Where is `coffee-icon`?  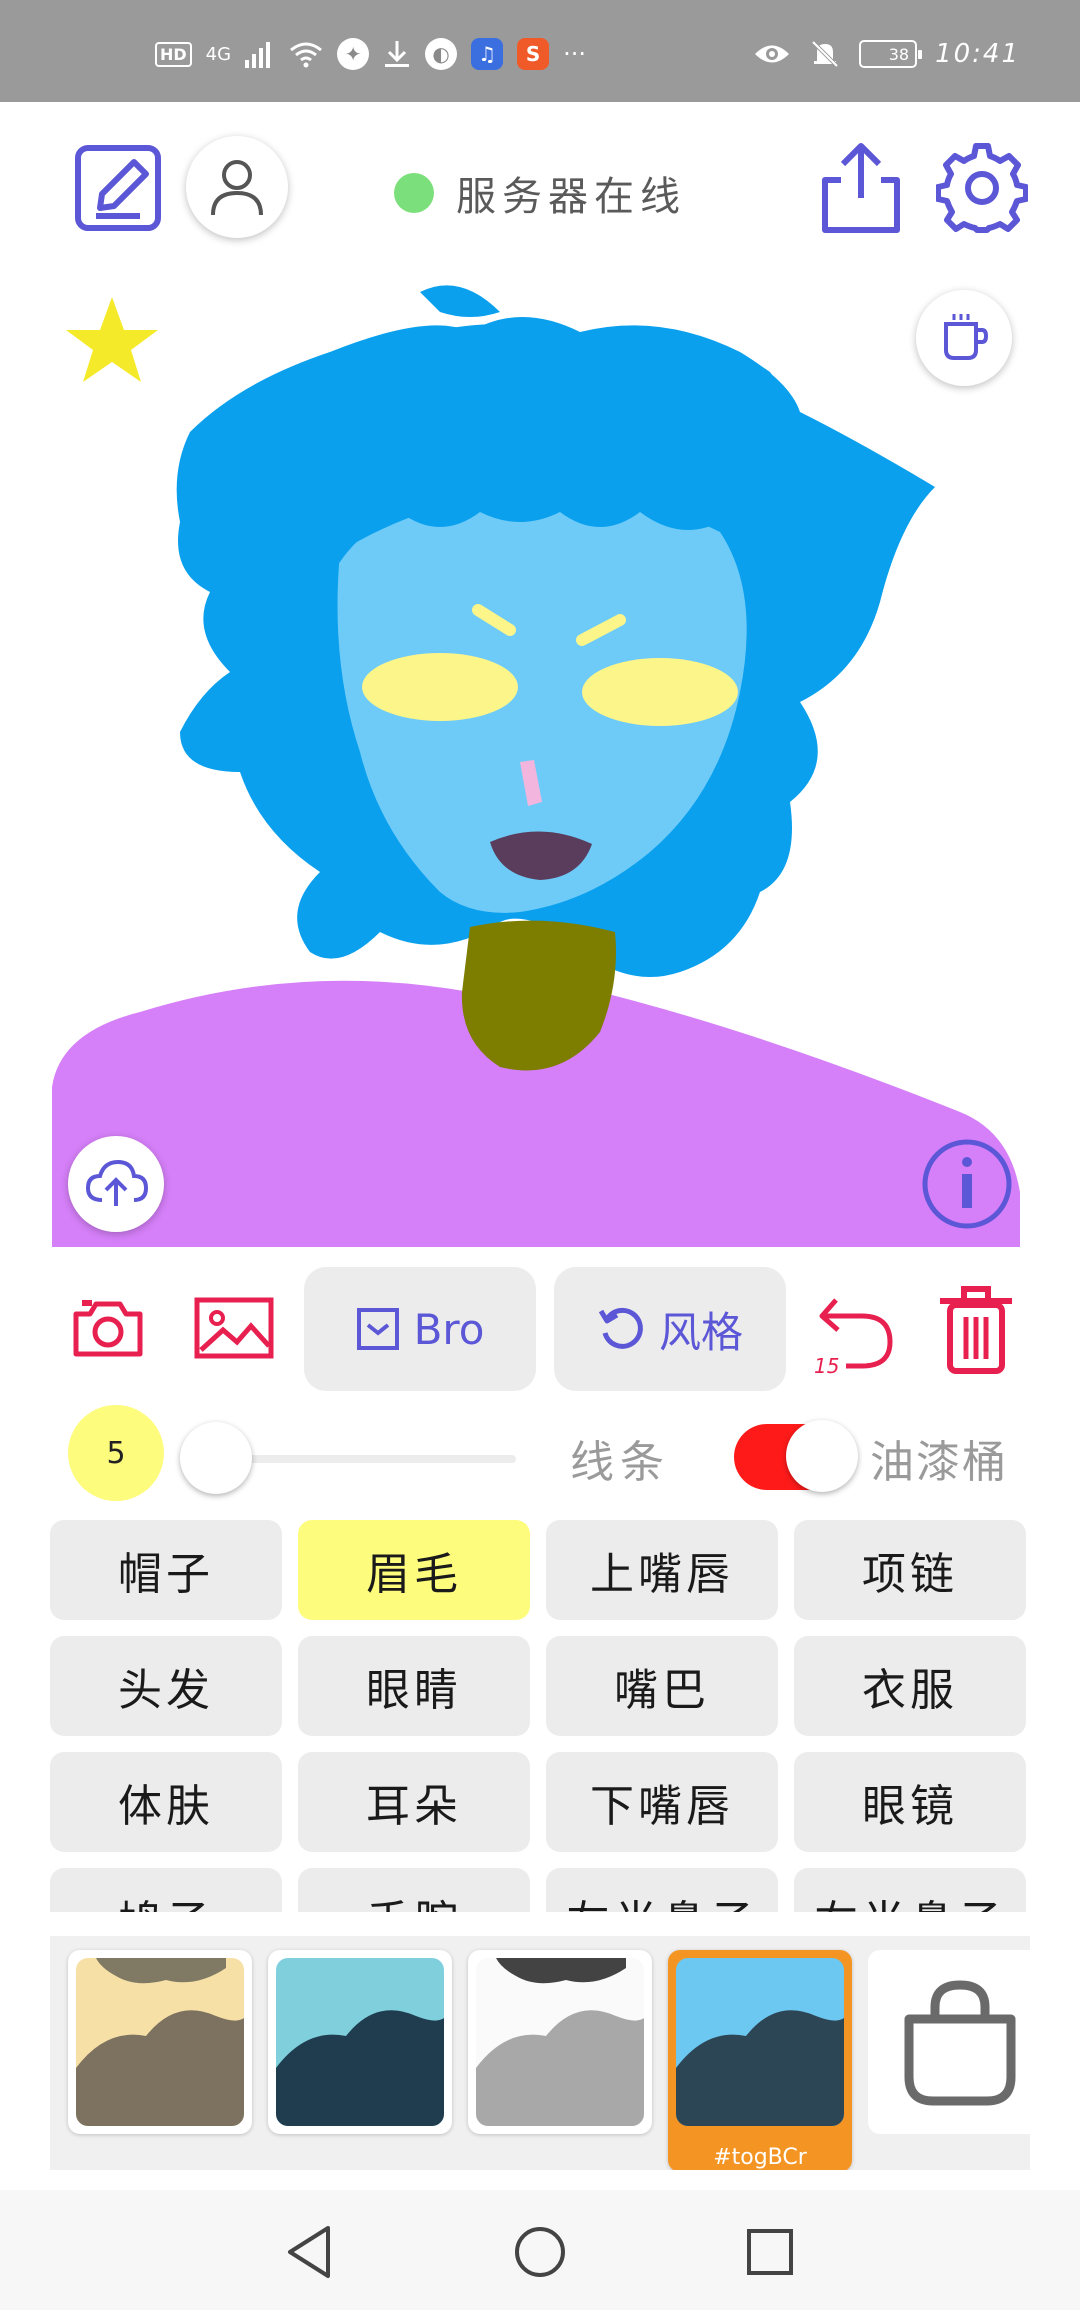 coffee-icon is located at coordinates (966, 337).